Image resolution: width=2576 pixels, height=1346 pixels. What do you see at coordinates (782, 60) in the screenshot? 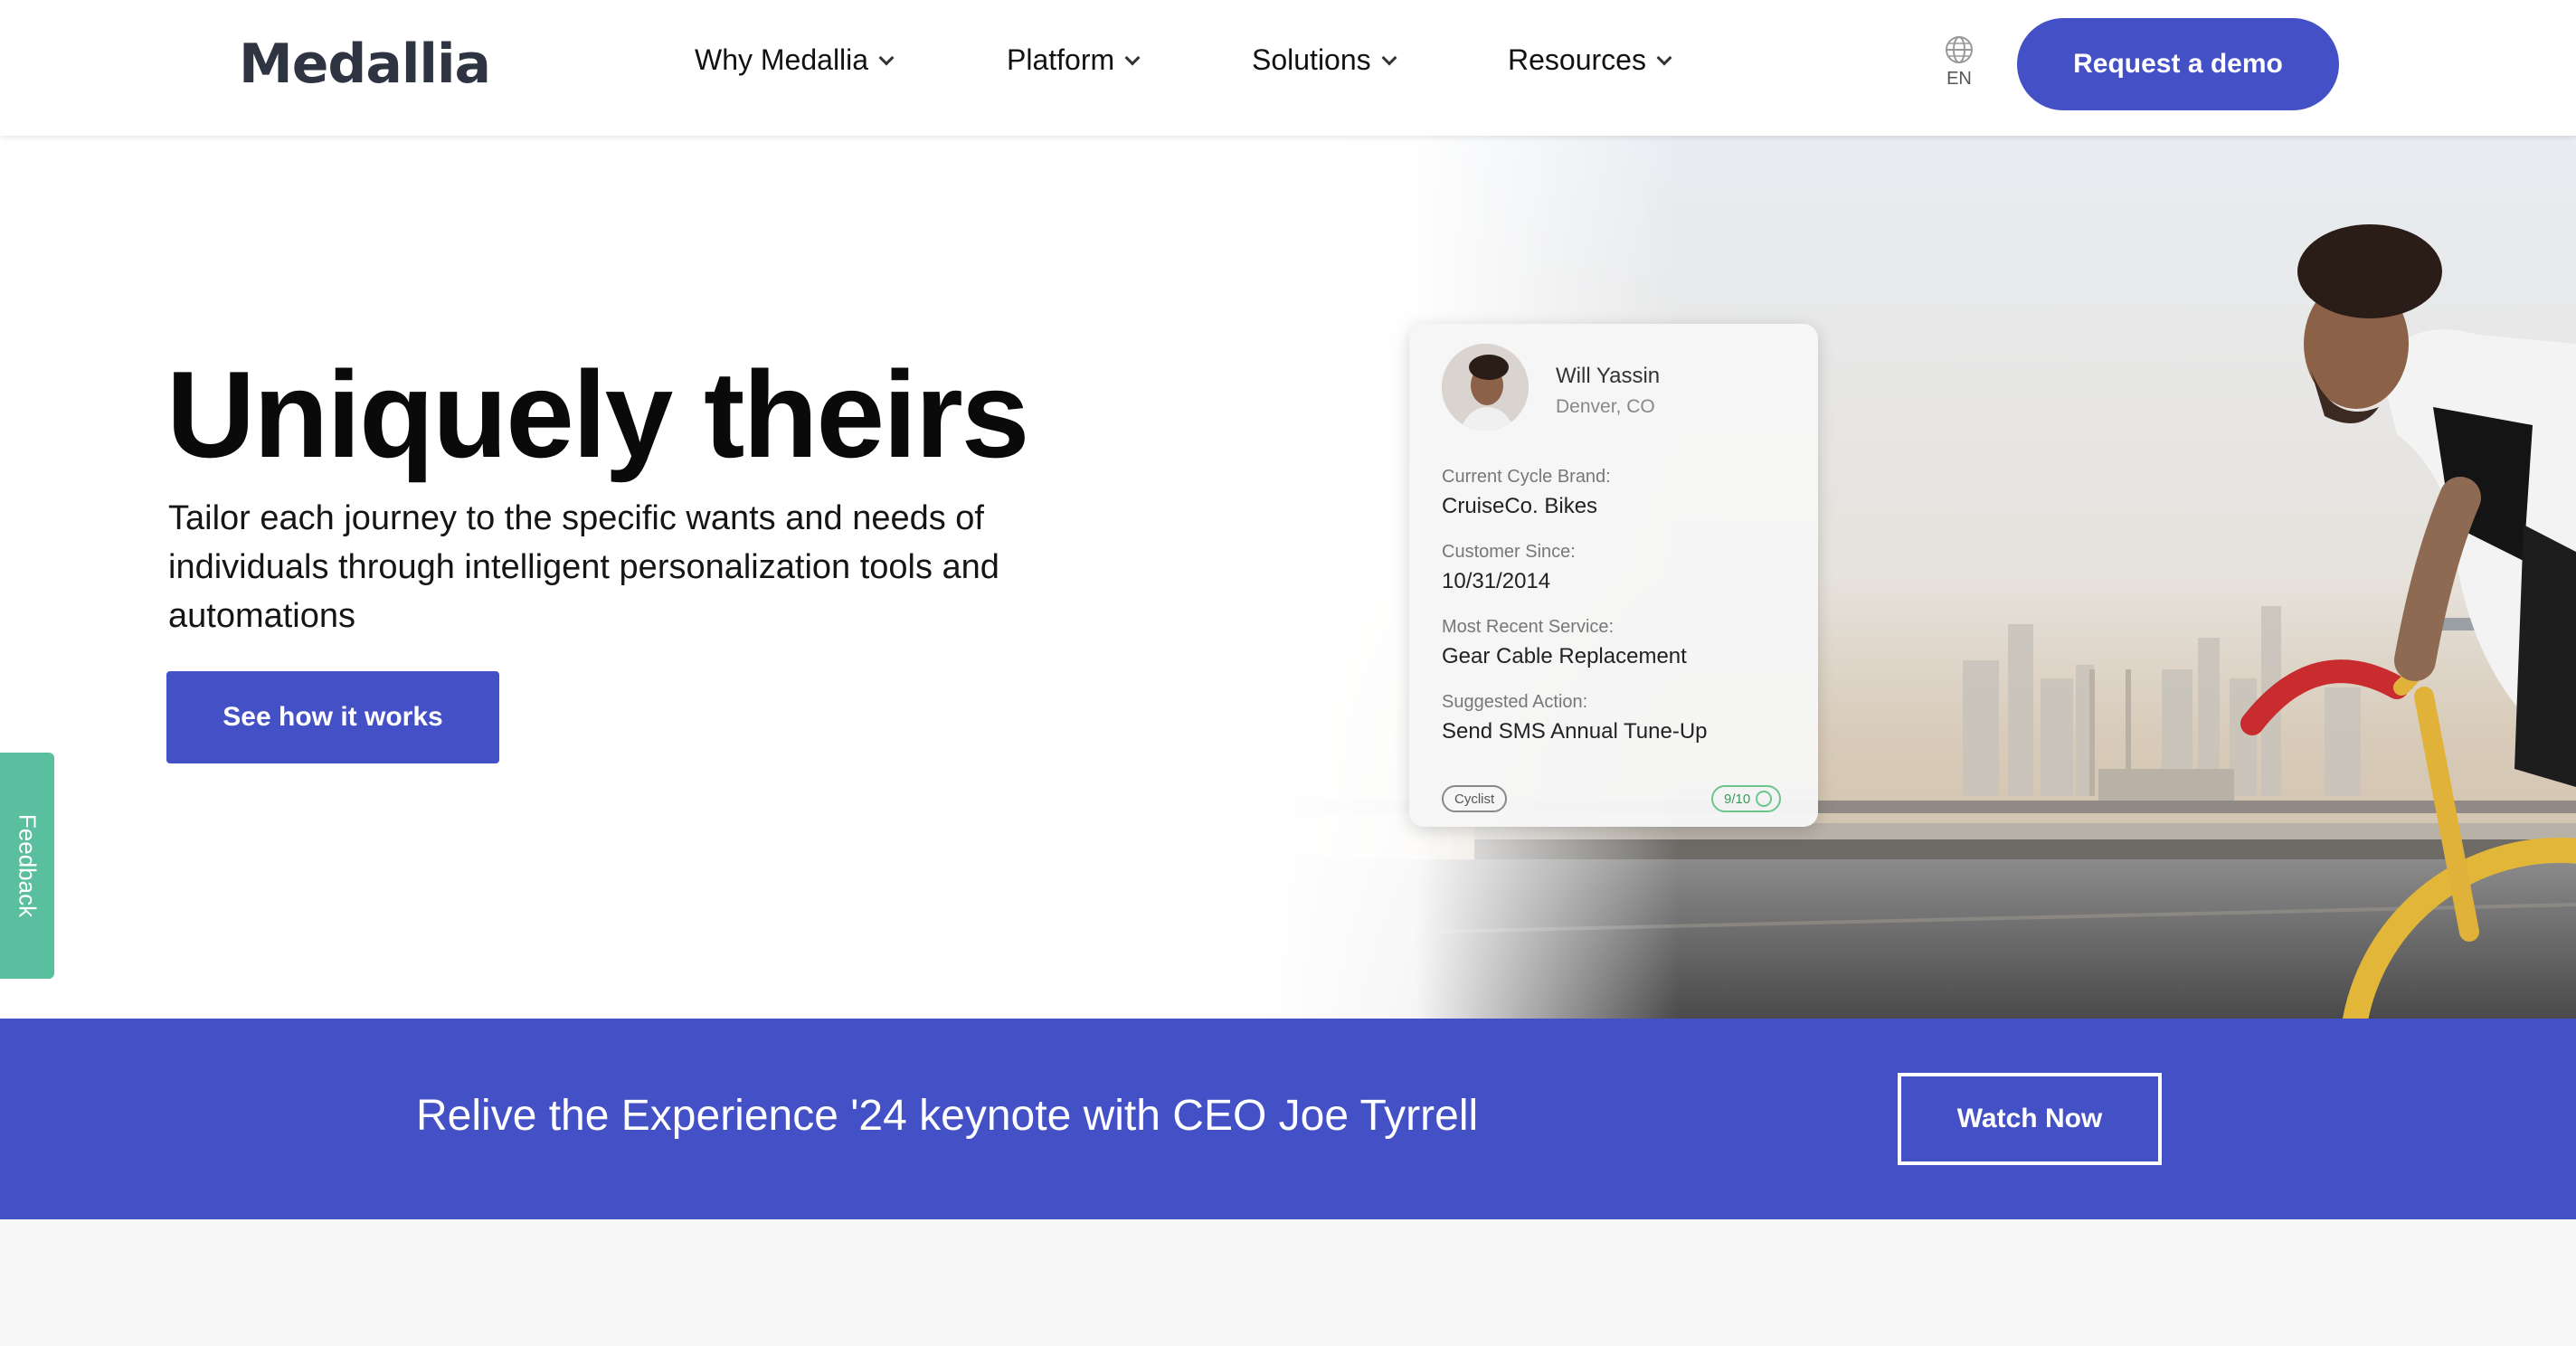
I see `nav-label: Why Medallia` at bounding box center [782, 60].